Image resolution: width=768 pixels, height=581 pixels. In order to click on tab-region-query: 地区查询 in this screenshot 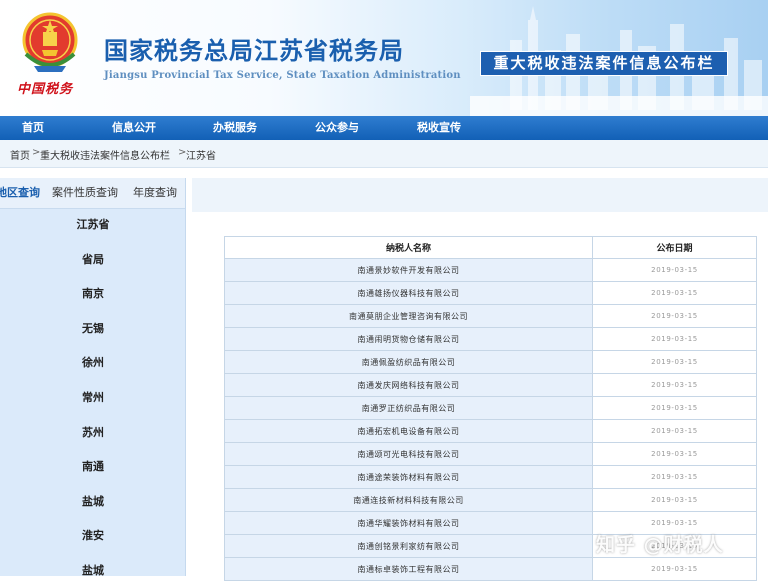, I will do `click(20, 193)`.